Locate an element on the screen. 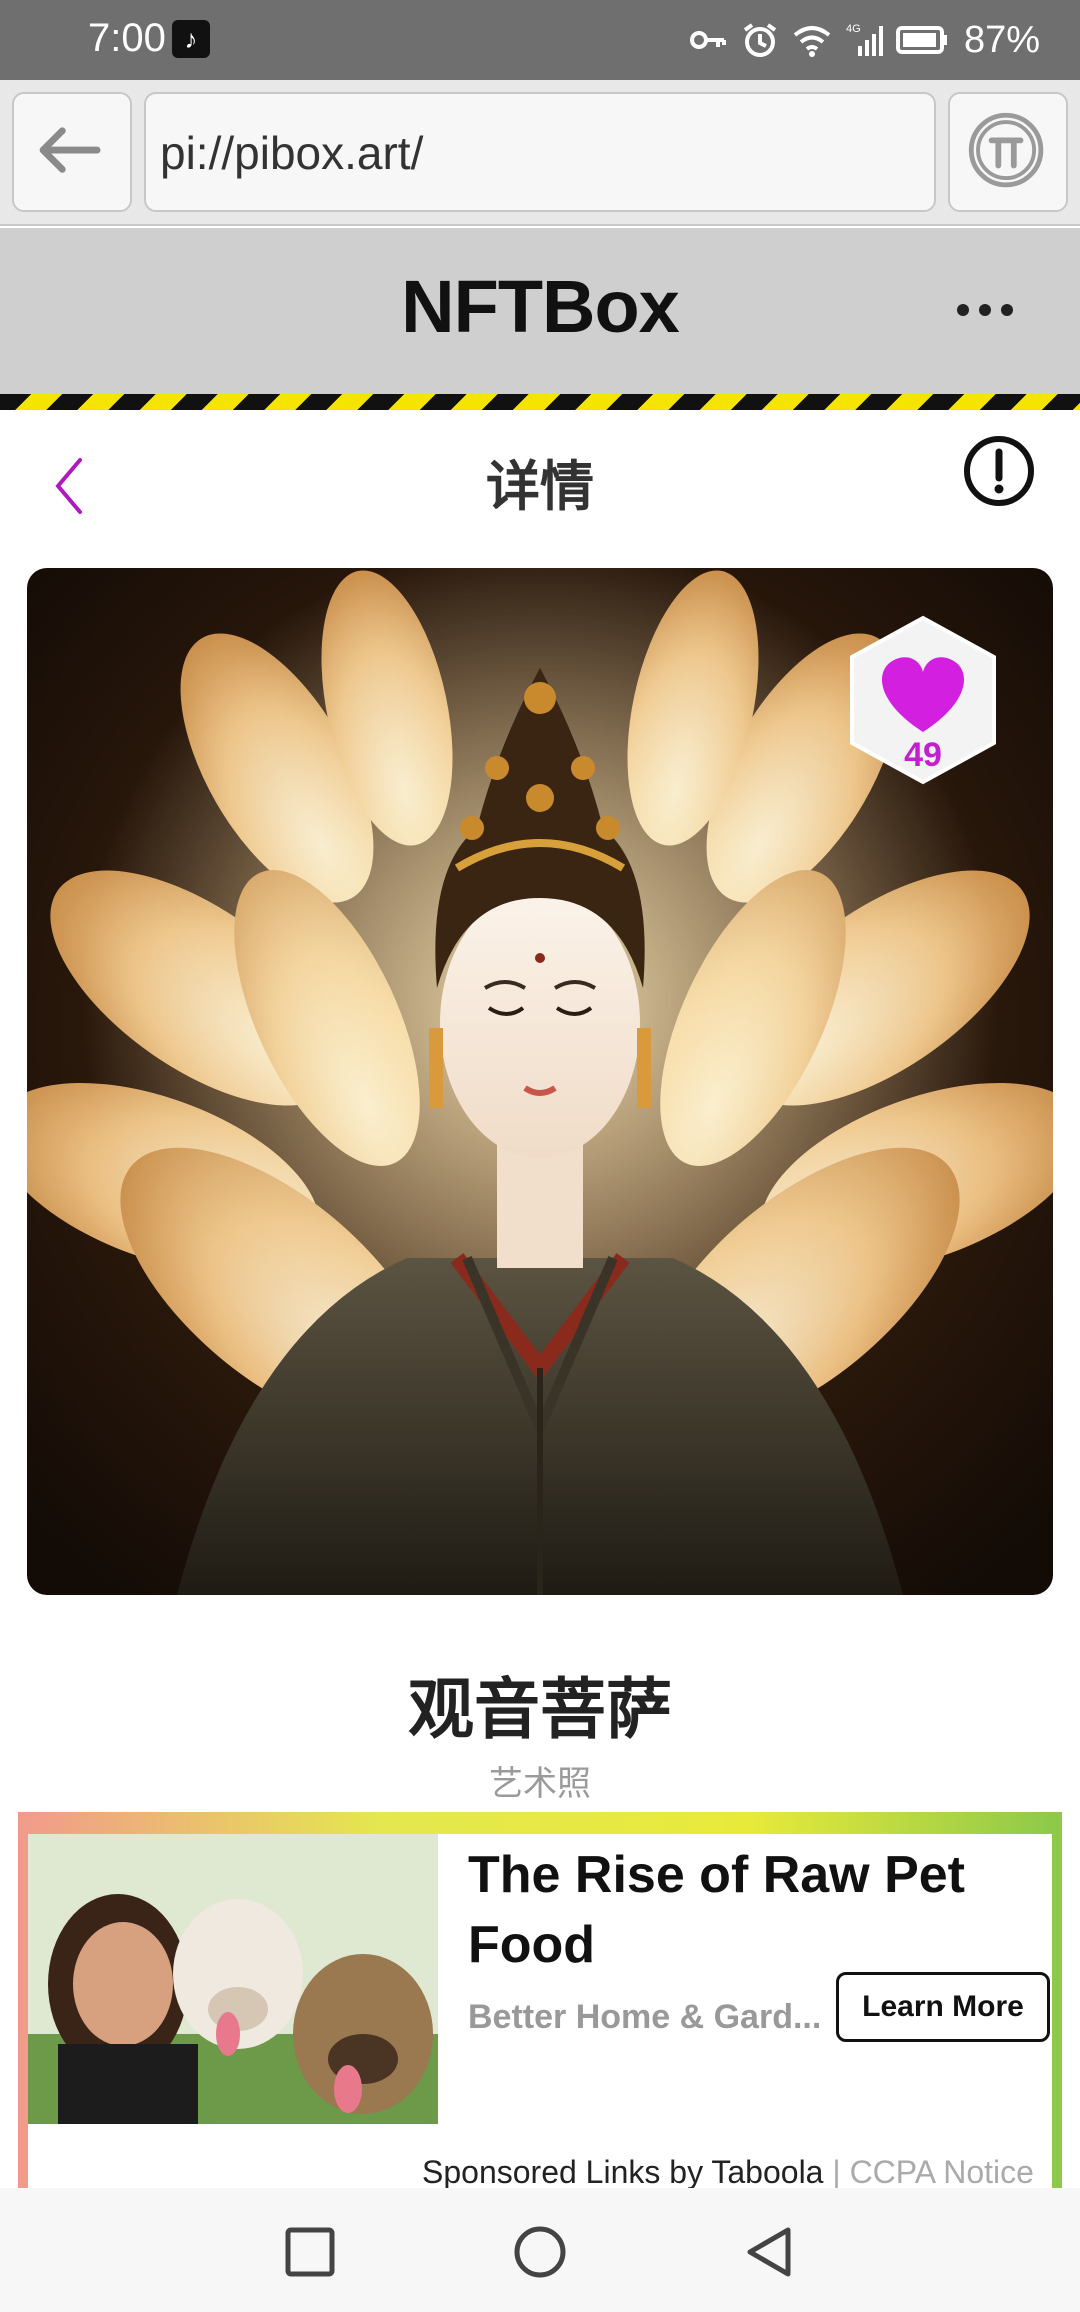 Image resolution: width=1080 pixels, height=2312 pixels. browser-back-button is located at coordinates (72, 152).